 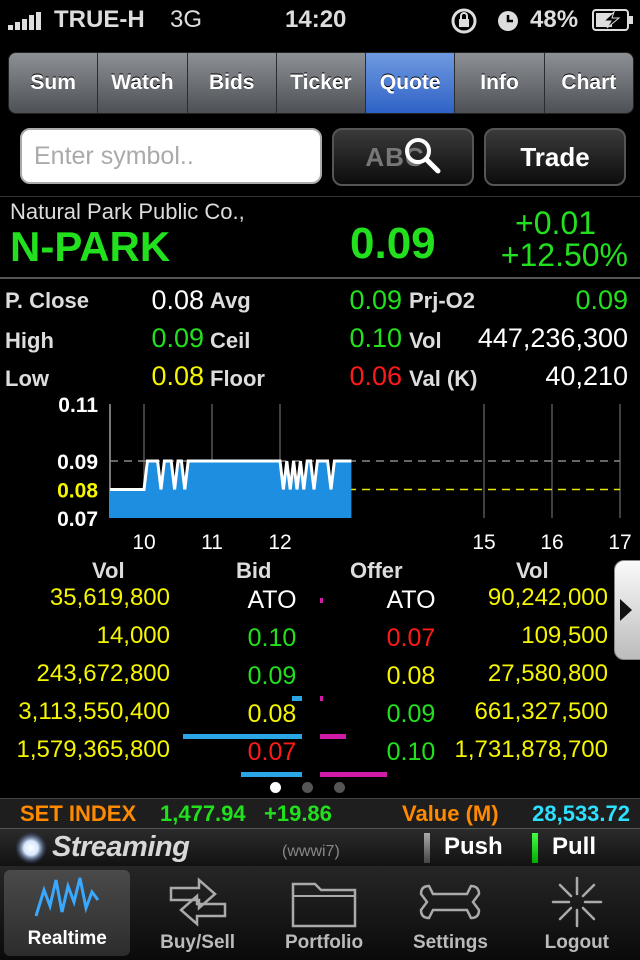 I want to click on prev-close-value: 0.08, so click(x=177, y=300).